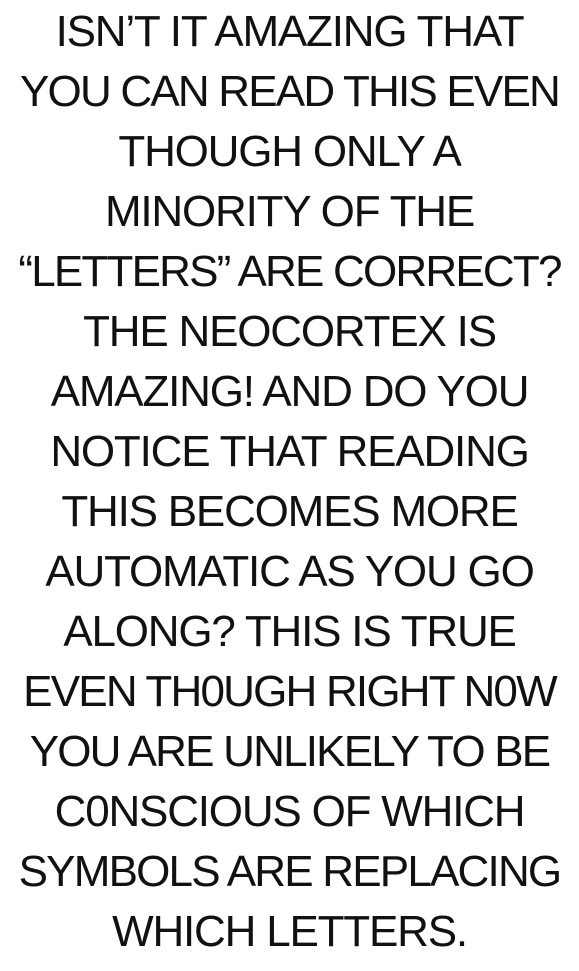 The image size is (579, 971). Describe the element at coordinates (290, 631) in the screenshot. I see `text-line-11: ALONG? THIS IS TRUE` at that location.